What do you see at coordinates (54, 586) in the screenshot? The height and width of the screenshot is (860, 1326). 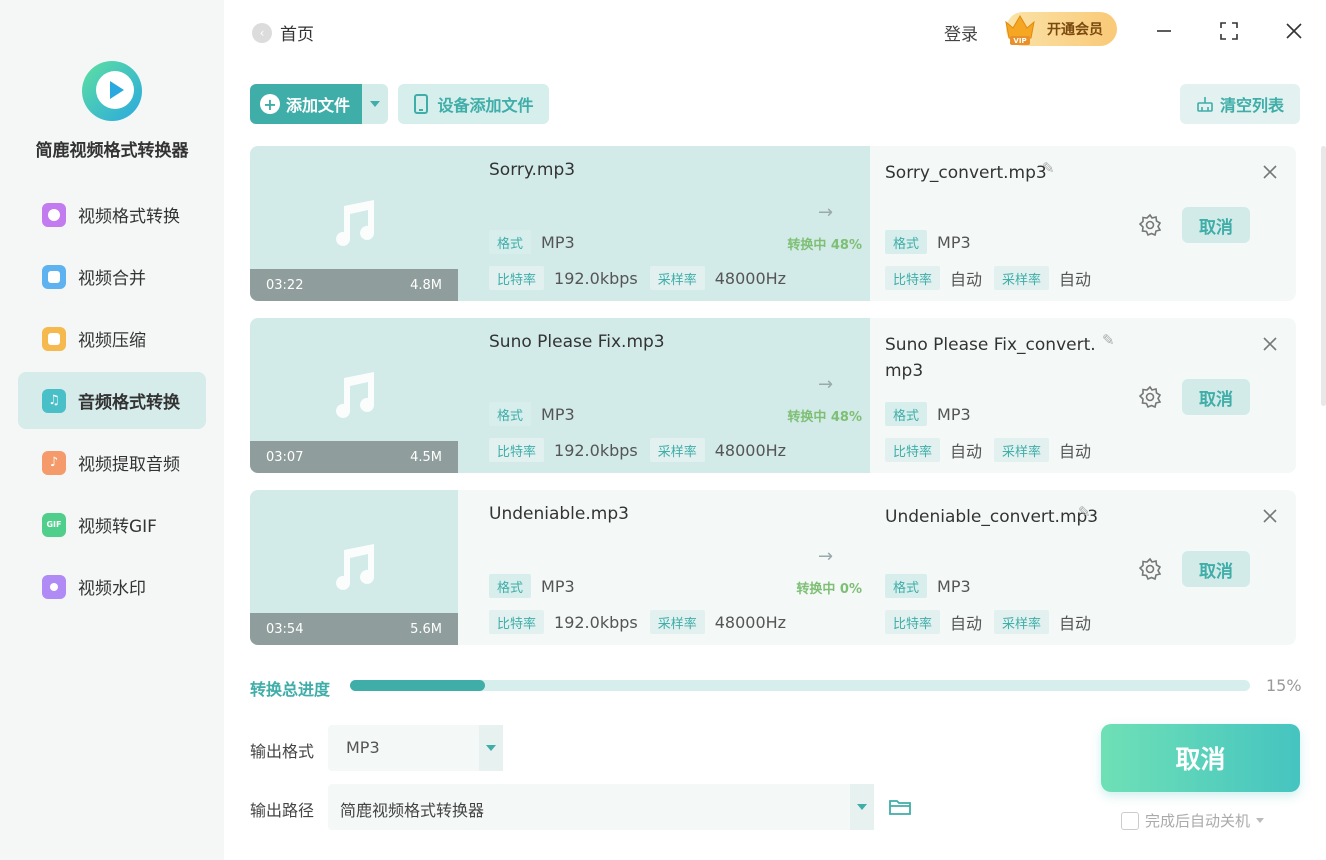 I see `watermark-icon` at bounding box center [54, 586].